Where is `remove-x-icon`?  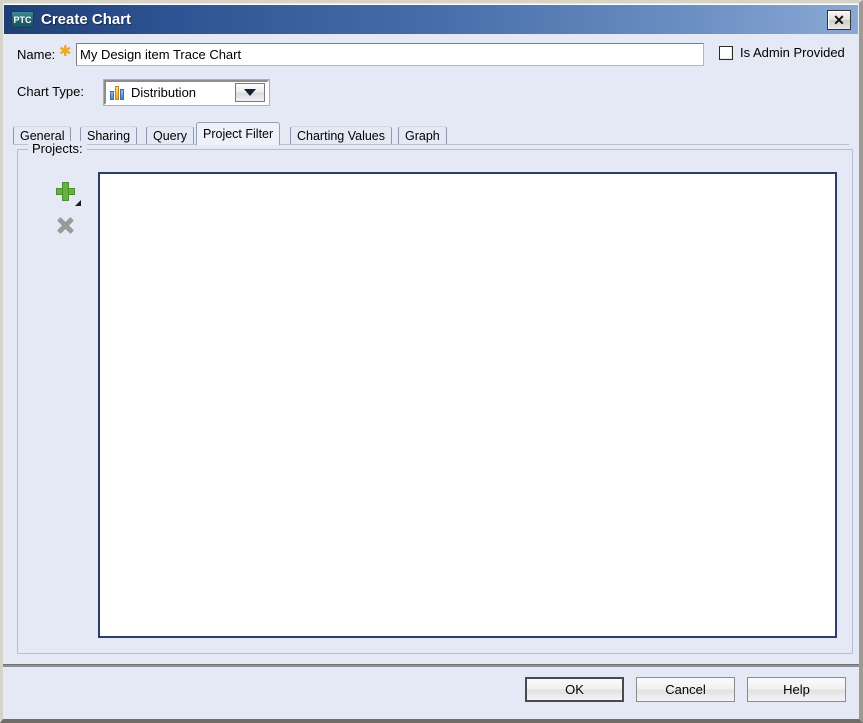
remove-x-icon is located at coordinates (65, 225).